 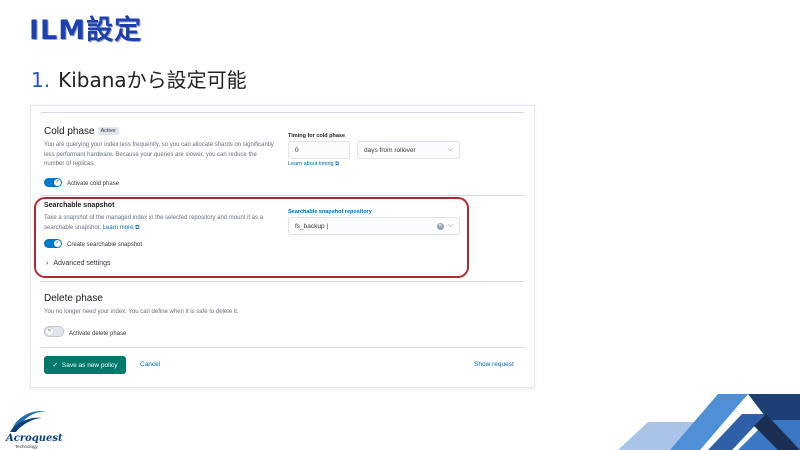 I want to click on subtitle-number: 1., so click(x=41, y=80).